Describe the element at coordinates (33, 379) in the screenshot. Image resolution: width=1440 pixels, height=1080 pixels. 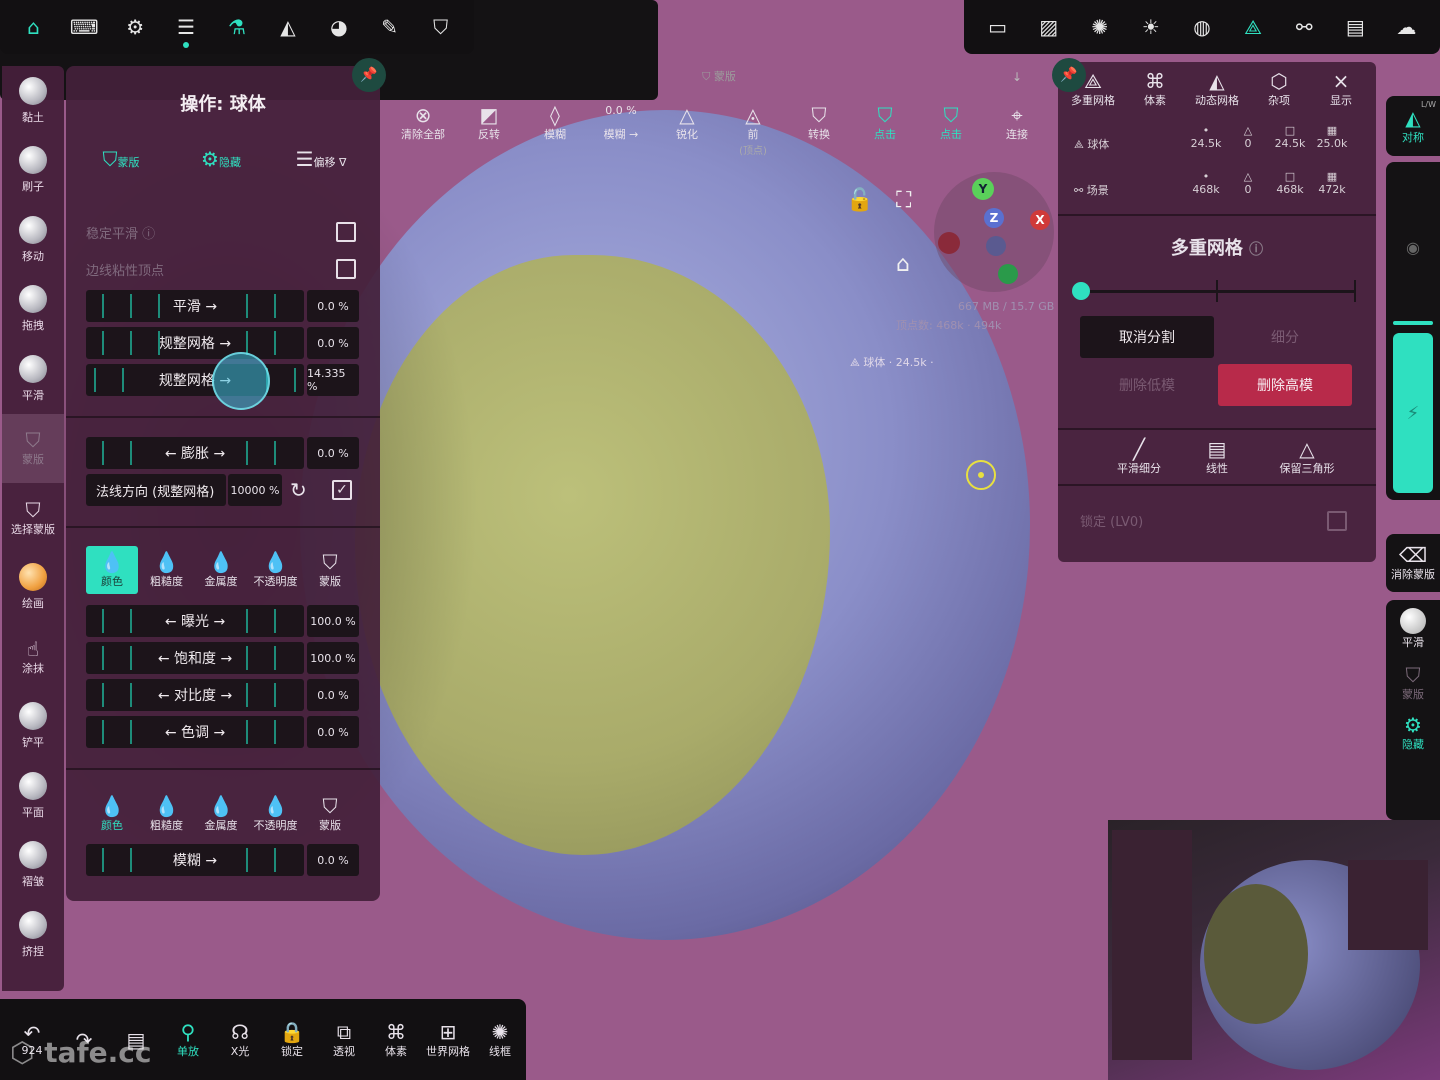
I see `tool-smooth: 平滑` at that location.